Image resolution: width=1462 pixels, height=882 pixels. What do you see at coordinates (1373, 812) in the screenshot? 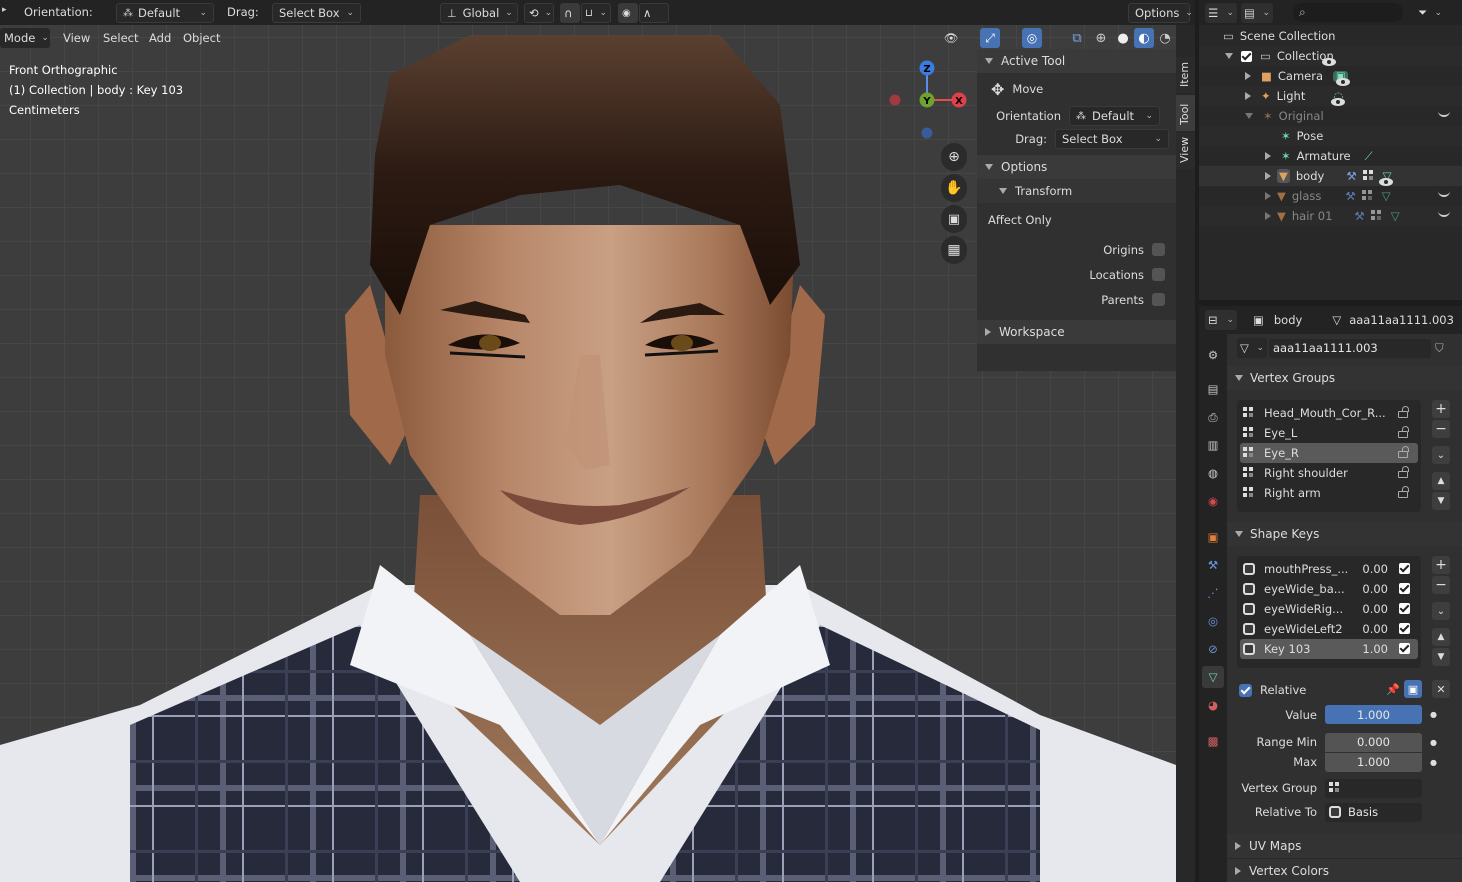
I see `relative-to-field: Basis` at bounding box center [1373, 812].